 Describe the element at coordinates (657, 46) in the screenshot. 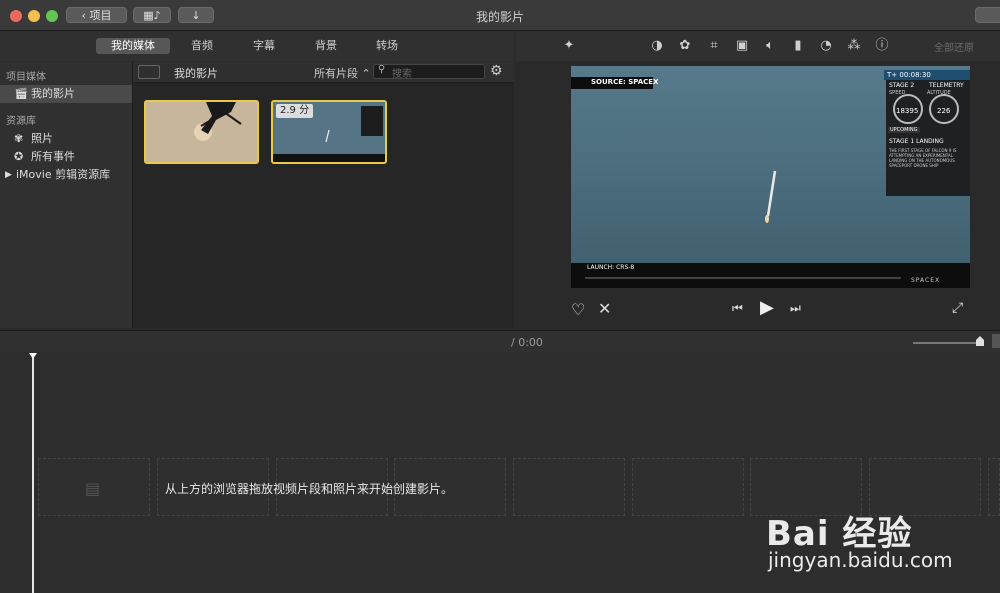

I see `color-balance-icon: ◑` at that location.